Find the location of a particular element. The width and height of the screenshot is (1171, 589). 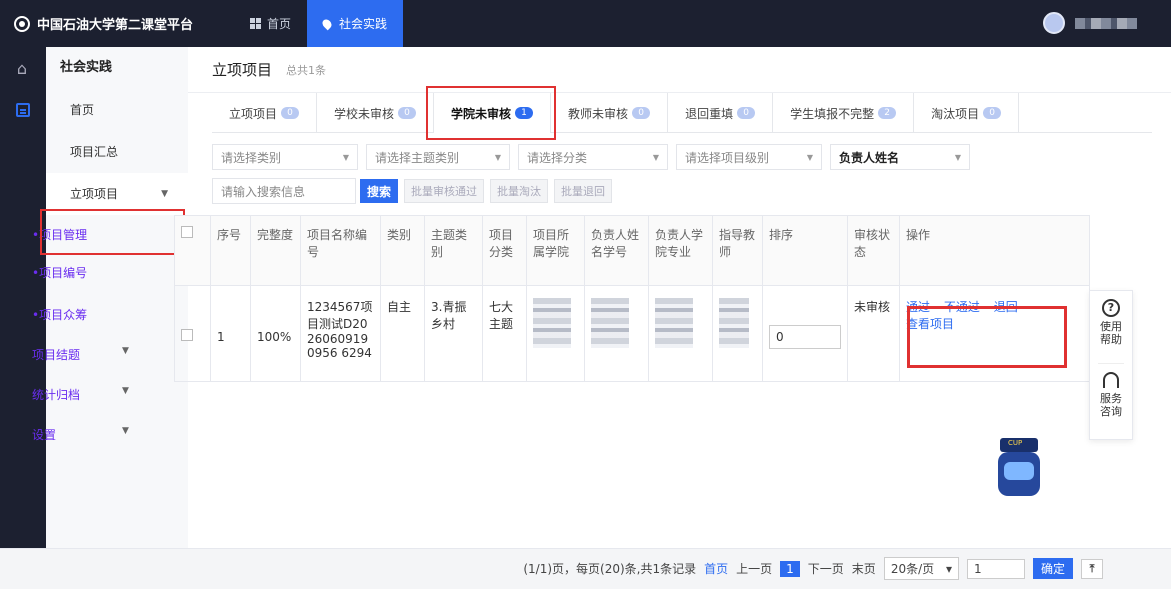

sort-input: 0 is located at coordinates (805, 336).